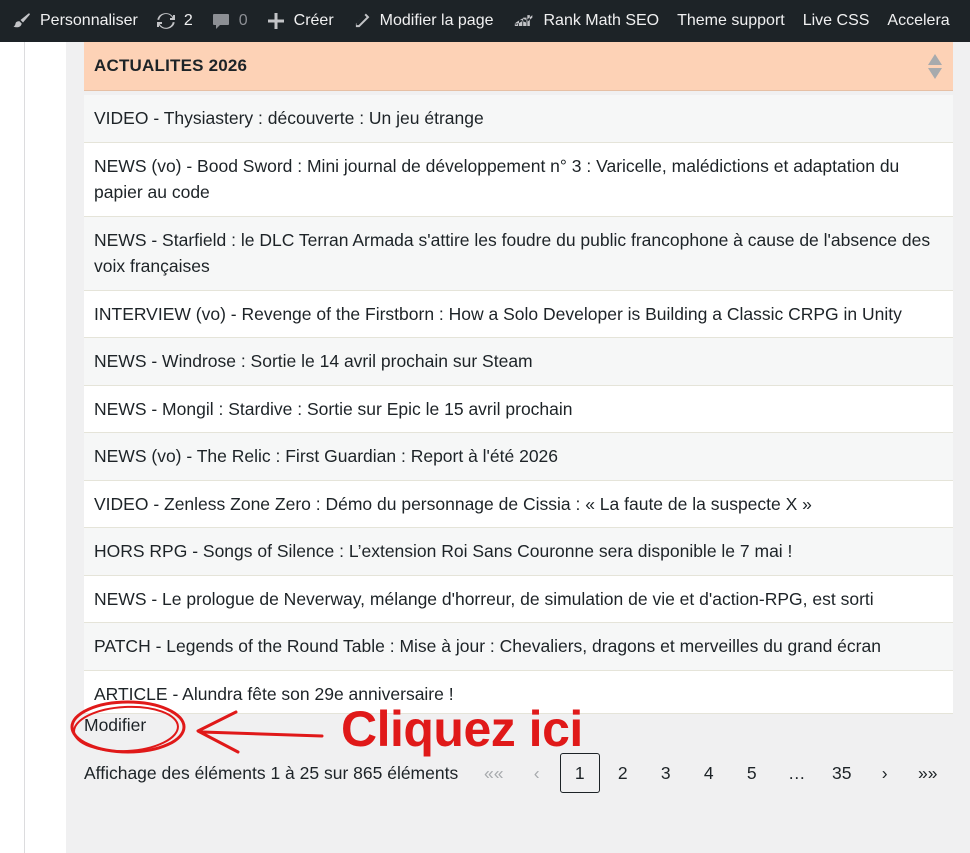 The height and width of the screenshot is (853, 970). I want to click on admin-bar-comments: 0, so click(229, 21).